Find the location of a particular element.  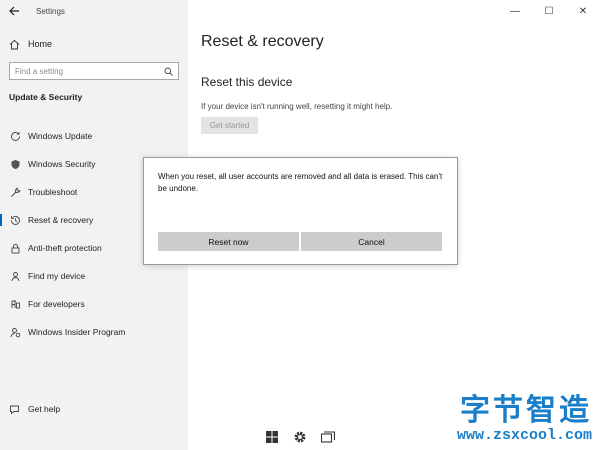

cancel-button: Cancel is located at coordinates (371, 241).